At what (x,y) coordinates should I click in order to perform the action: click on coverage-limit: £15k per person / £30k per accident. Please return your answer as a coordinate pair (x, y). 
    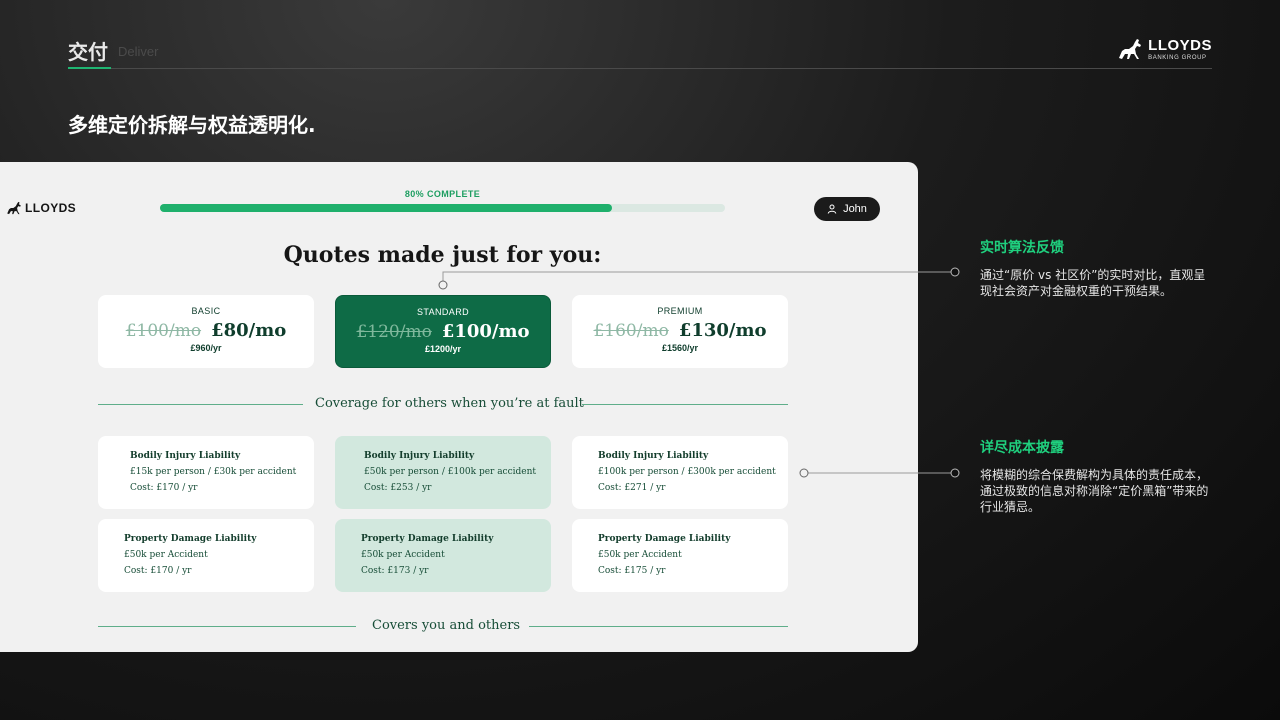
    Looking at the image, I should click on (213, 472).